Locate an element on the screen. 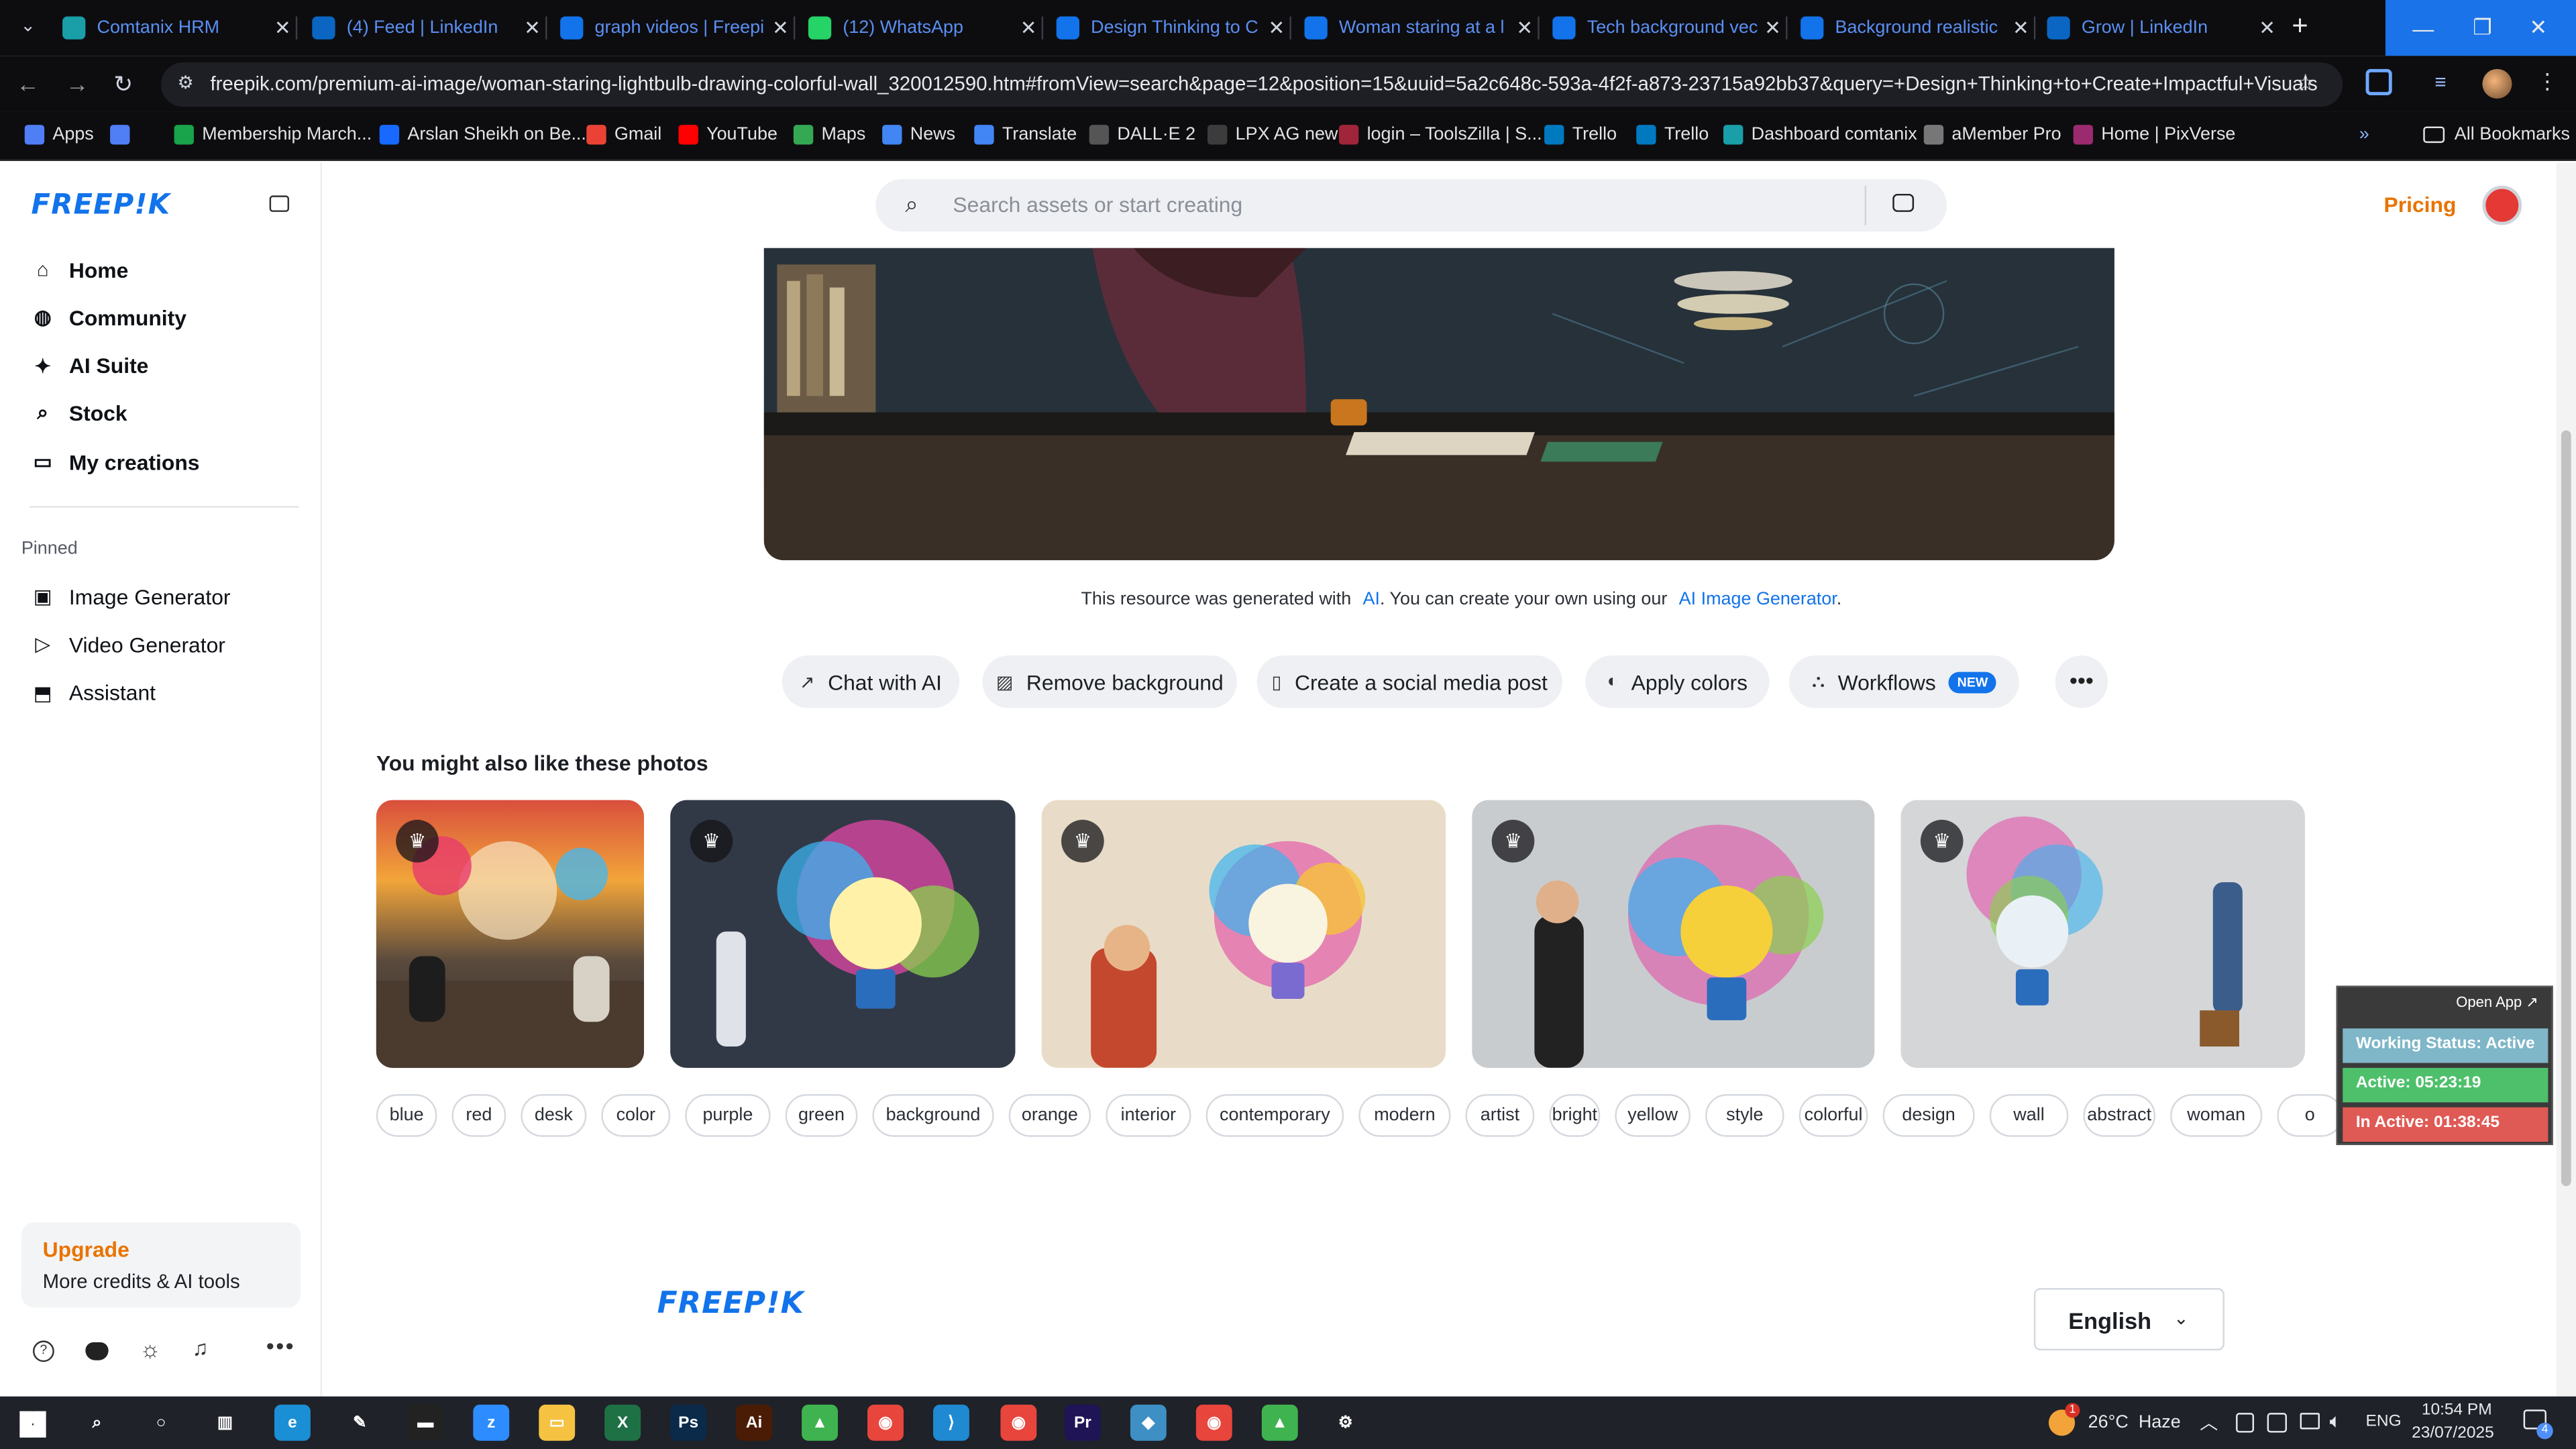 This screenshot has height=1449, width=2576. pricing-link: Pricing is located at coordinates (2419, 205).